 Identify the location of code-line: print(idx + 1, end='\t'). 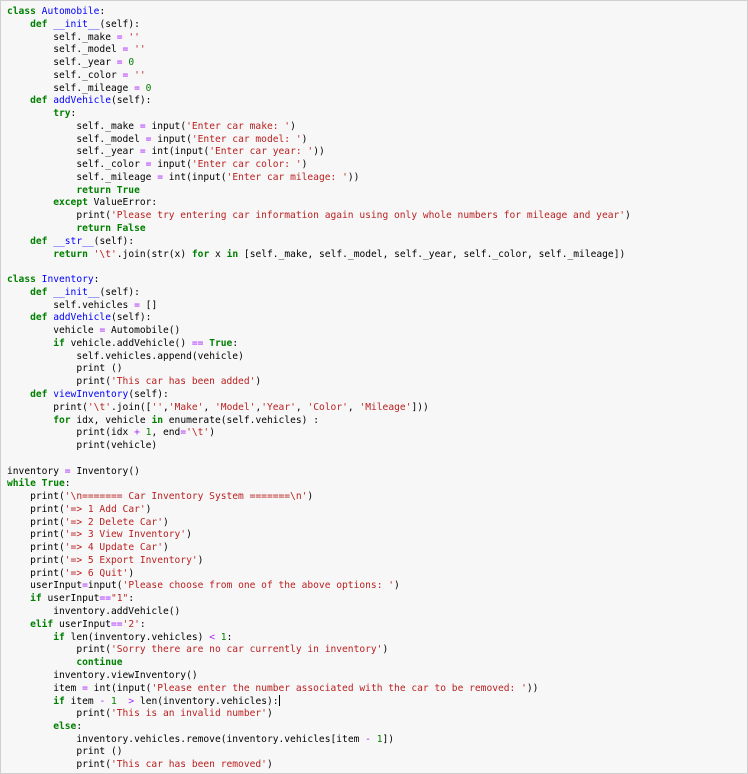
(145, 433).